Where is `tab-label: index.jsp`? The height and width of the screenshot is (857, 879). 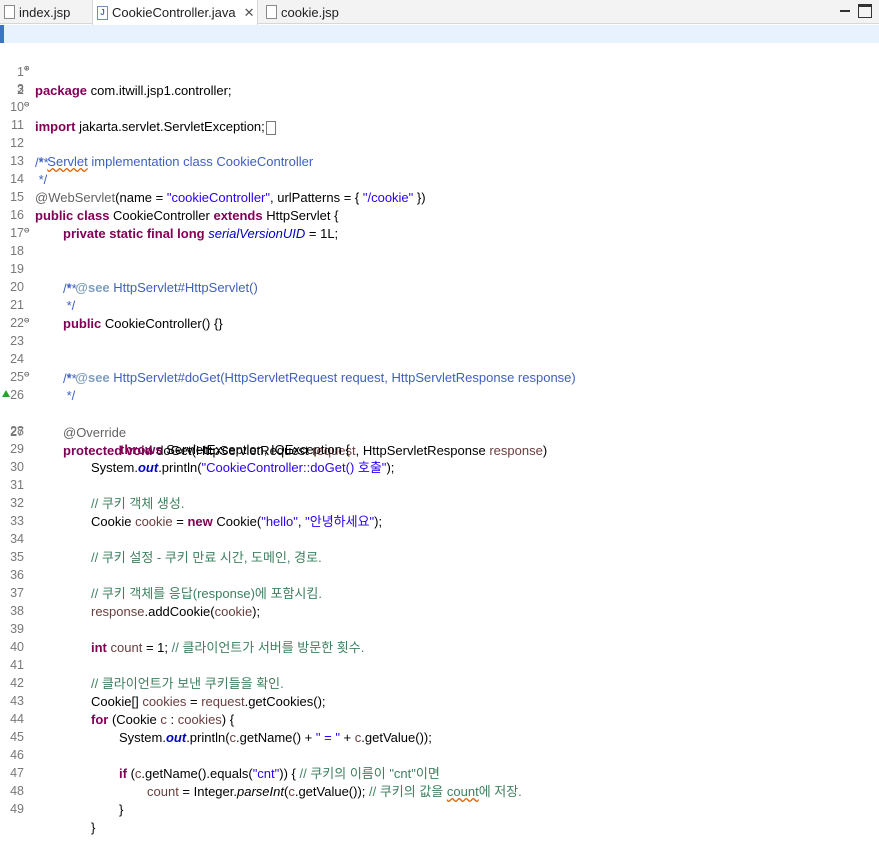 tab-label: index.jsp is located at coordinates (45, 12).